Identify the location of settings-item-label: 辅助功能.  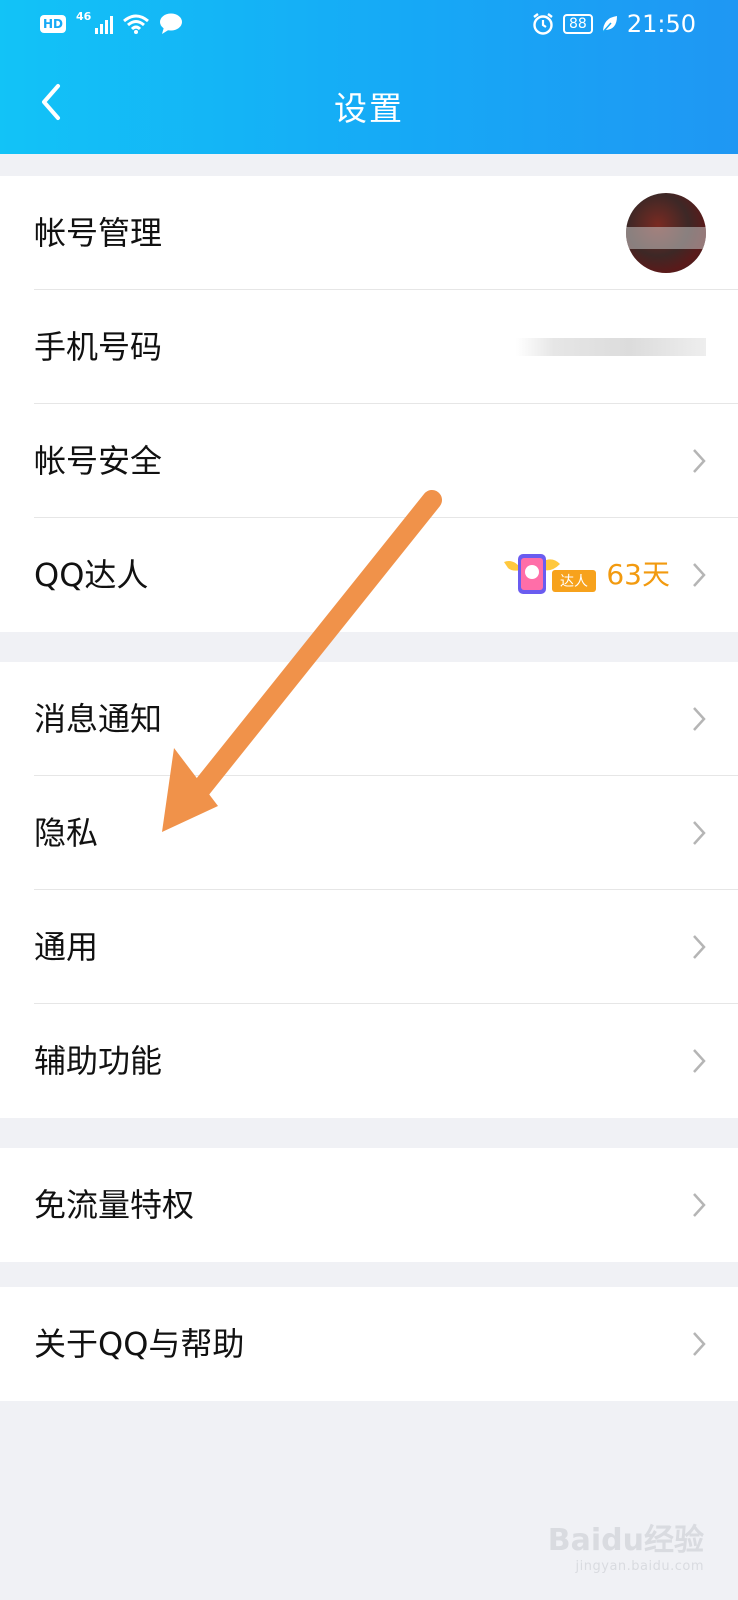
(98, 1061).